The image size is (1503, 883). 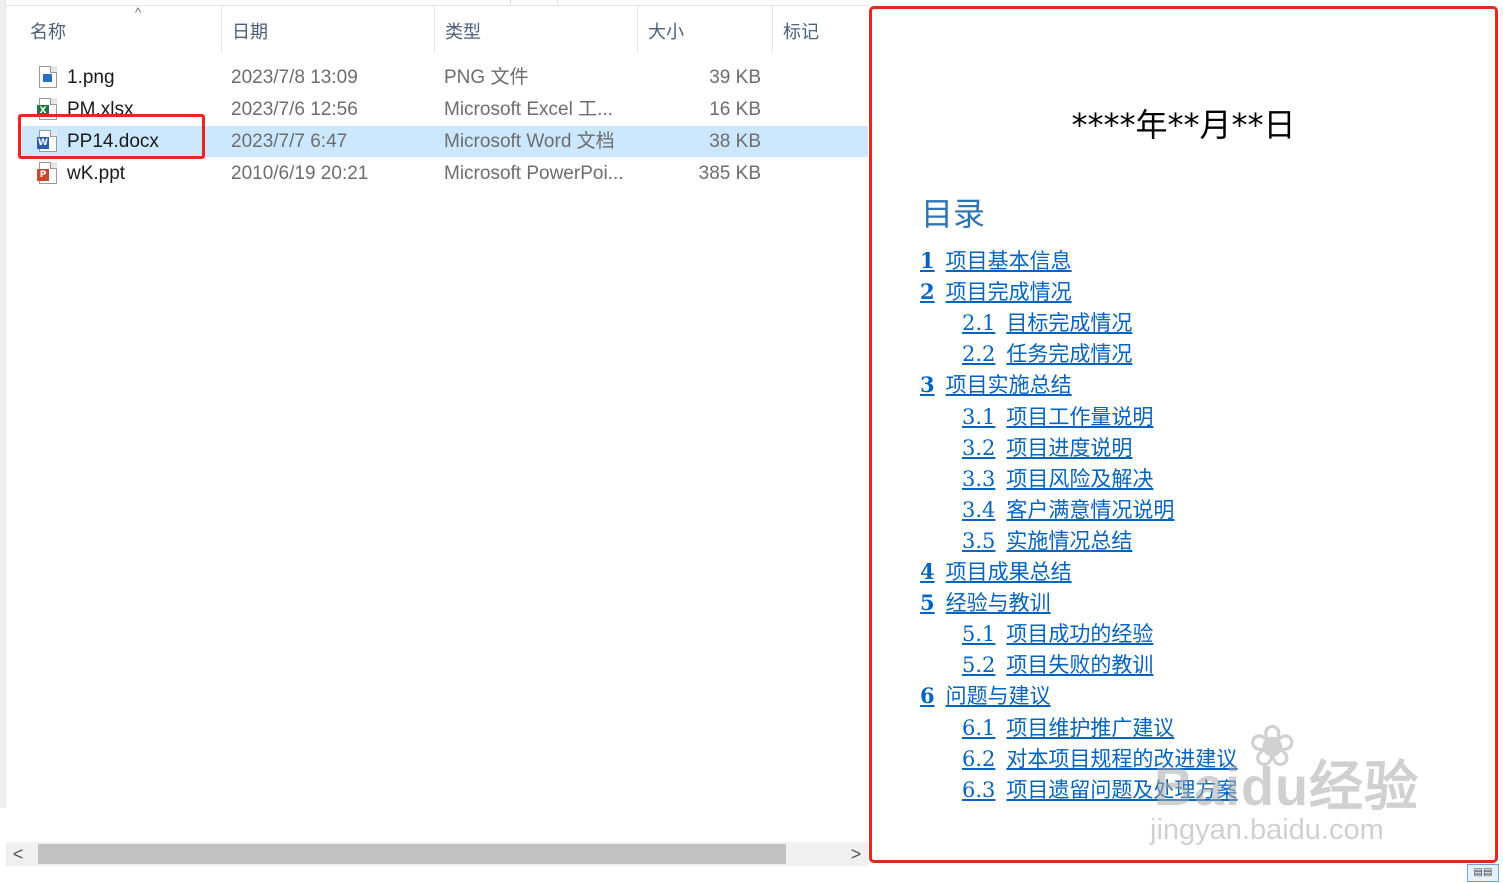 What do you see at coordinates (735, 77) in the screenshot?
I see `file-size: 39 KB` at bounding box center [735, 77].